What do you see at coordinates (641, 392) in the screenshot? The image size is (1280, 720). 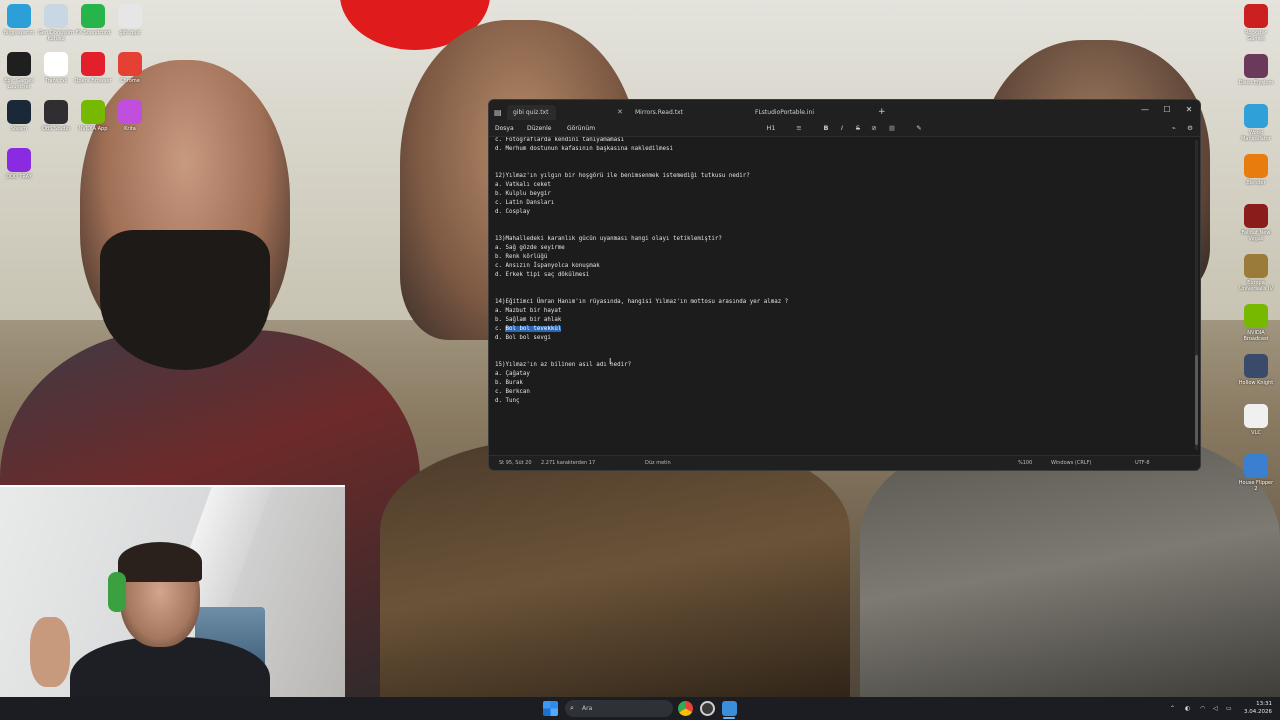 I see `text-line: c. Berkcan` at bounding box center [641, 392].